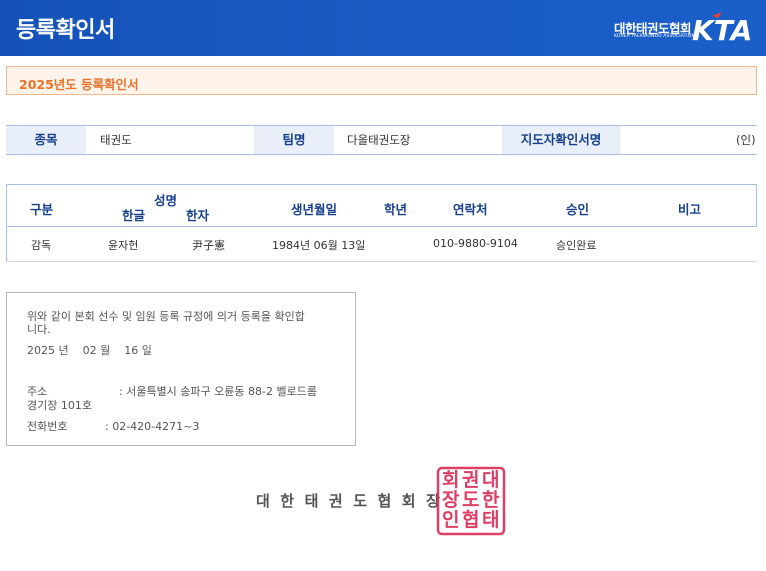 The width and height of the screenshot is (766, 571). Describe the element at coordinates (353, 501) in the screenshot. I see `association-name: 대한태권도협회장` at that location.